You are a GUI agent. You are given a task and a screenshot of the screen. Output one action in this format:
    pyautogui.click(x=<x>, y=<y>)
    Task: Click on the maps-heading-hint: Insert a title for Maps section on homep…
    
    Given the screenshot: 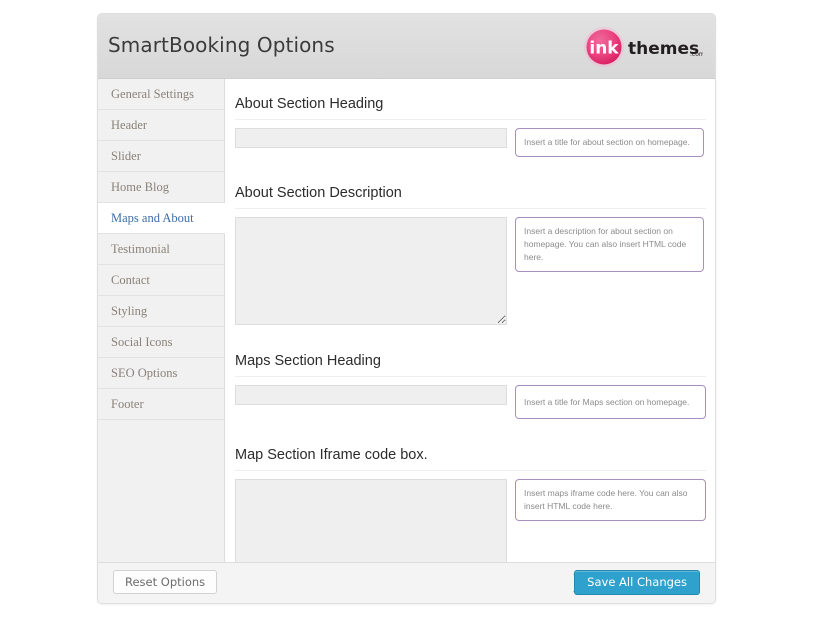 What is the action you would take?
    pyautogui.click(x=610, y=402)
    